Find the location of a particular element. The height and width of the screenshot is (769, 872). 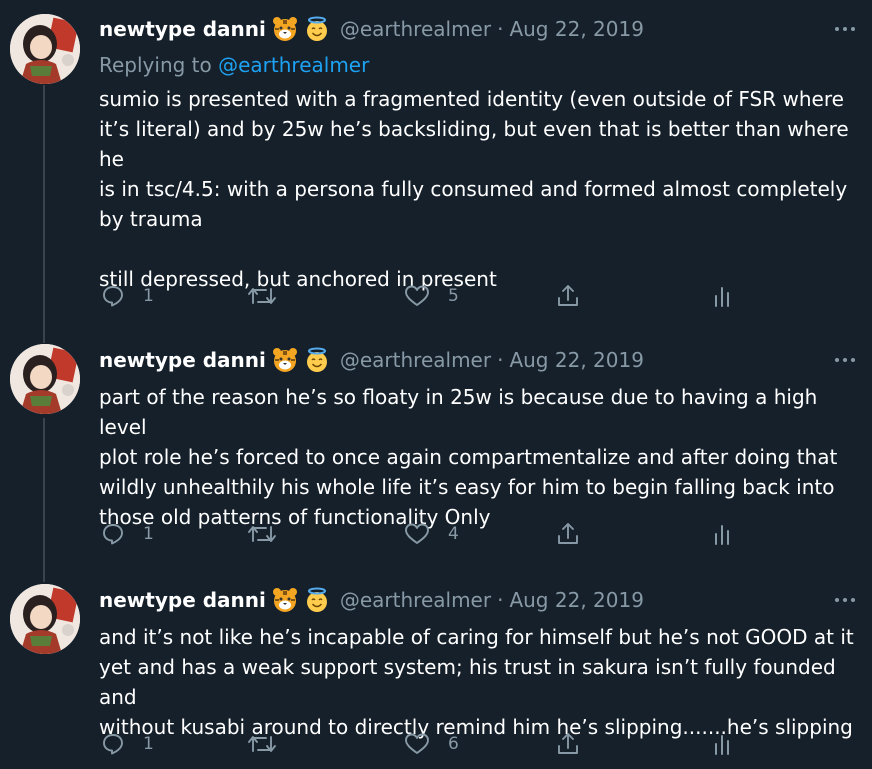

like-button: 6 is located at coordinates (431, 744).